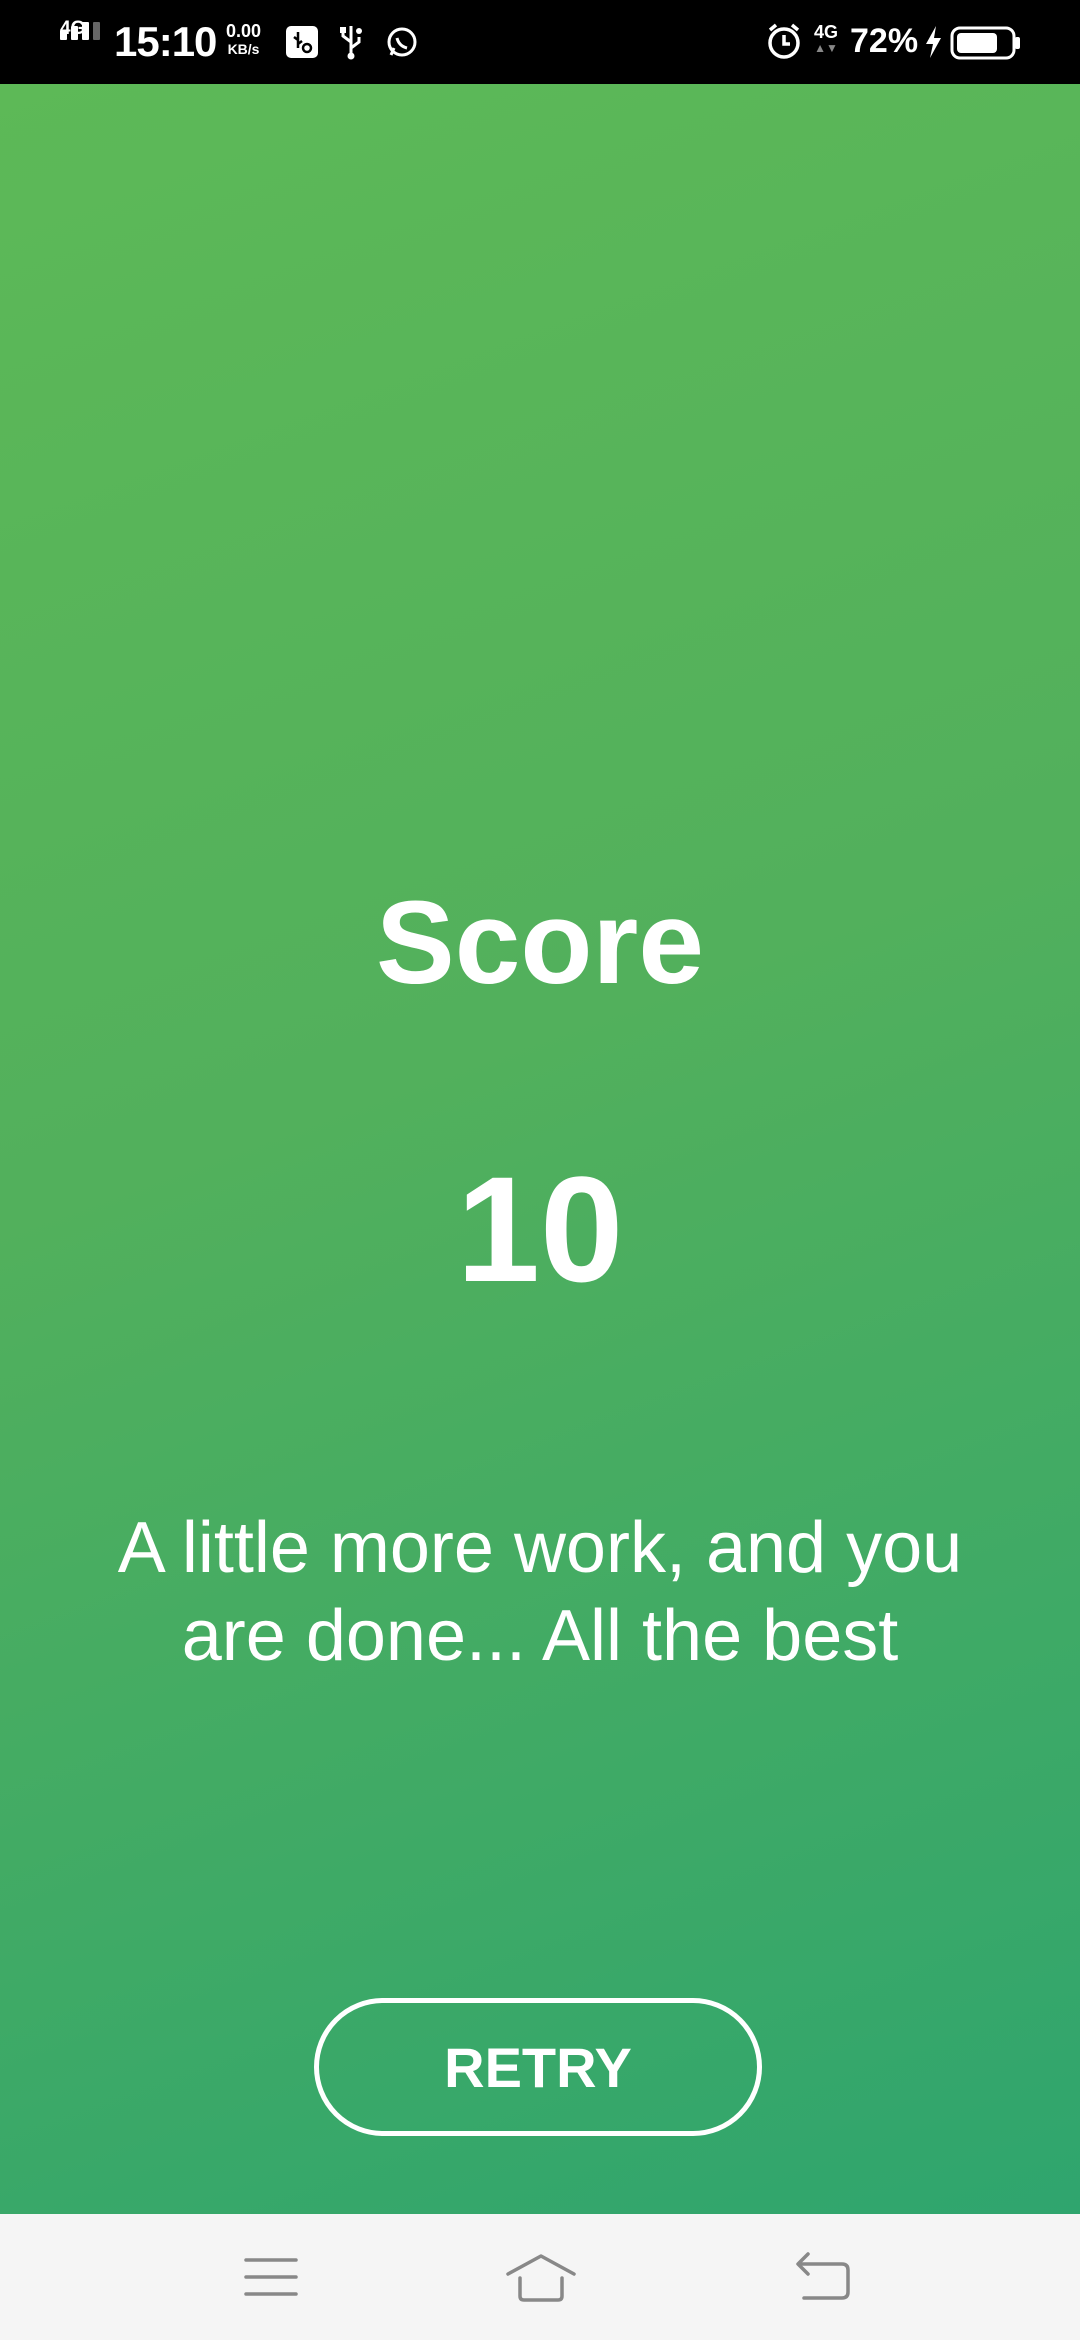 This screenshot has height=2340, width=1080. I want to click on network-speed: 0.00 KB/s, so click(243, 40).